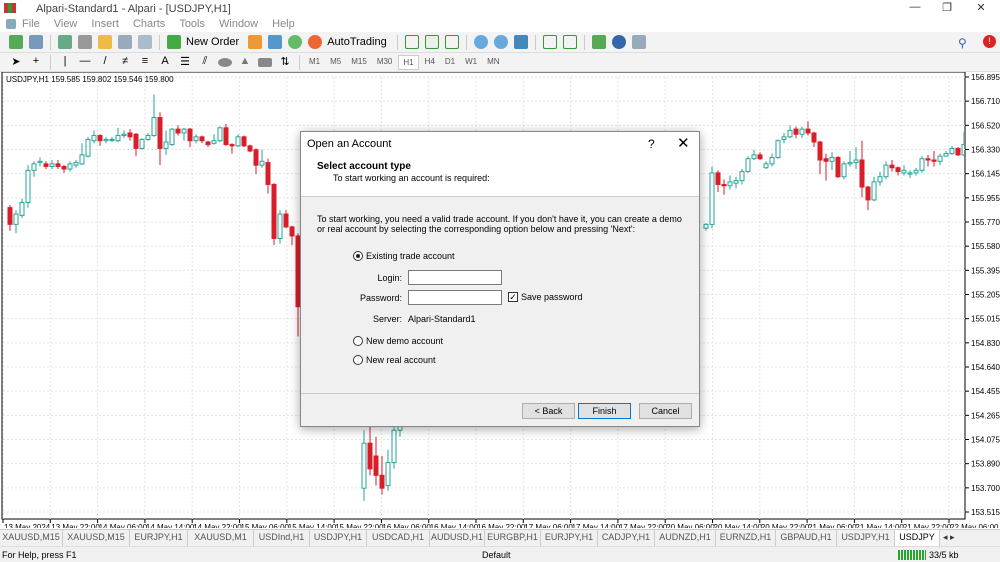 This screenshot has width=1000, height=562. I want to click on close-button: ✕, so click(981, 7).